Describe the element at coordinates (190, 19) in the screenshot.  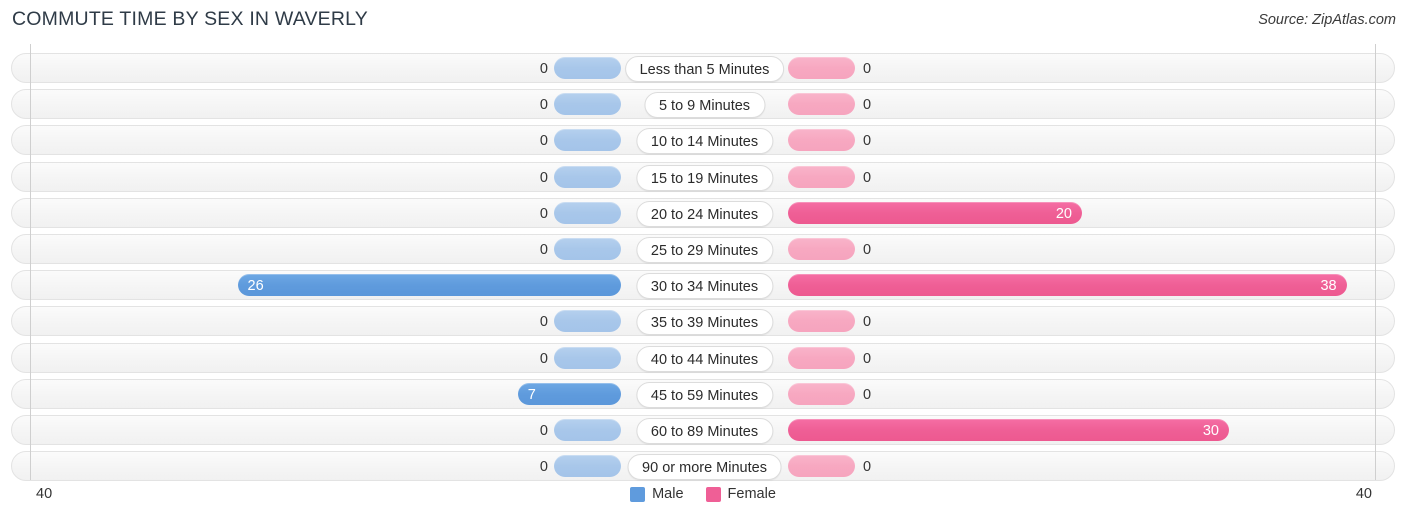
I see `page-title: COMMUTE TIME BY SEX IN WAVERLY` at that location.